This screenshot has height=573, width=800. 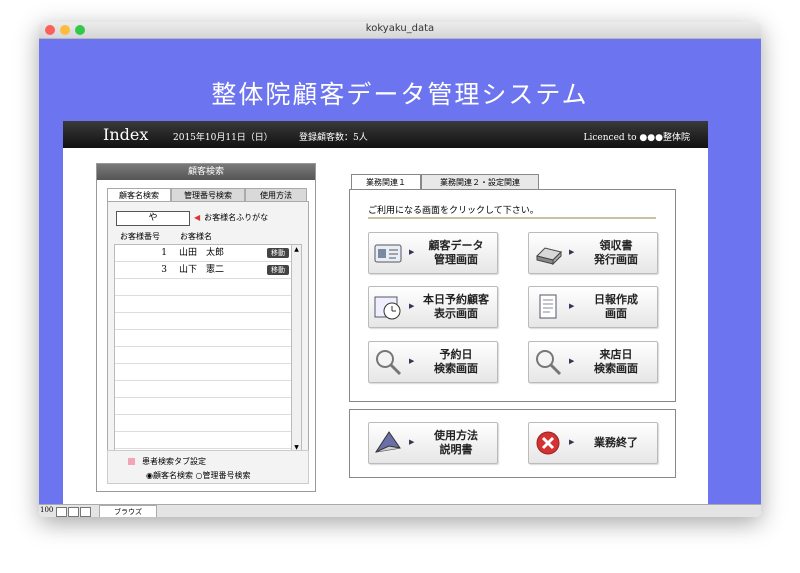 What do you see at coordinates (208, 467) in the screenshot?
I see `search-tab-setting: 患者検索タブ設定 ◉顧客名検索 ○管理番号検索` at bounding box center [208, 467].